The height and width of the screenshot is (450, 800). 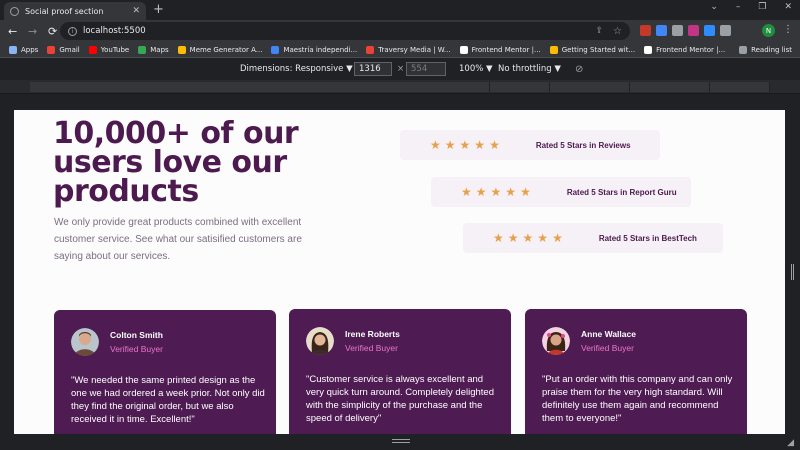 I want to click on right-resize-gutter, so click(x=792, y=272).